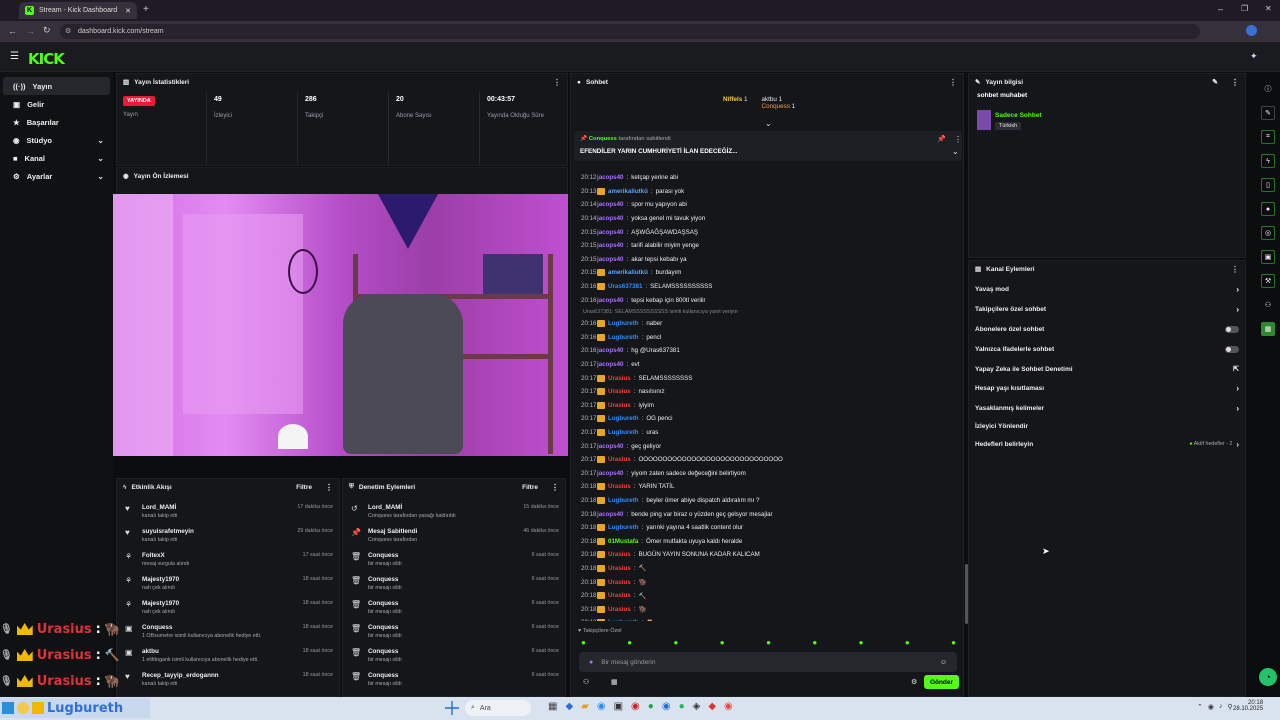  Describe the element at coordinates (1254, 56) in the screenshot. I see `notifications-icon: ✦` at that location.